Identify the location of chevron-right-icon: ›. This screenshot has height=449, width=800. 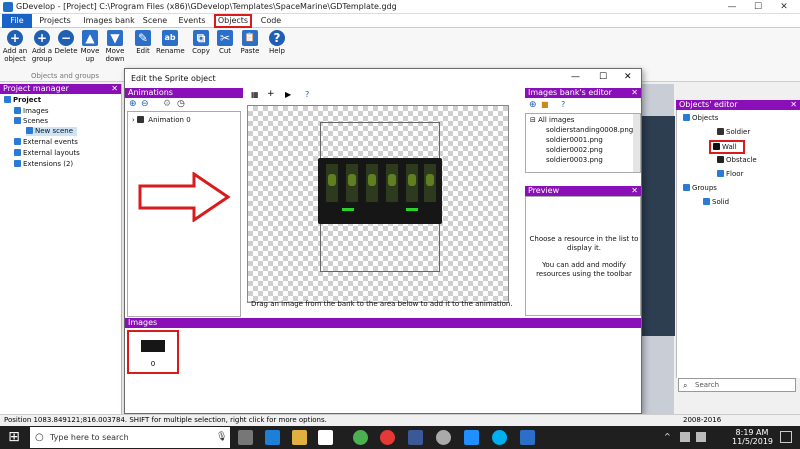
(133, 120).